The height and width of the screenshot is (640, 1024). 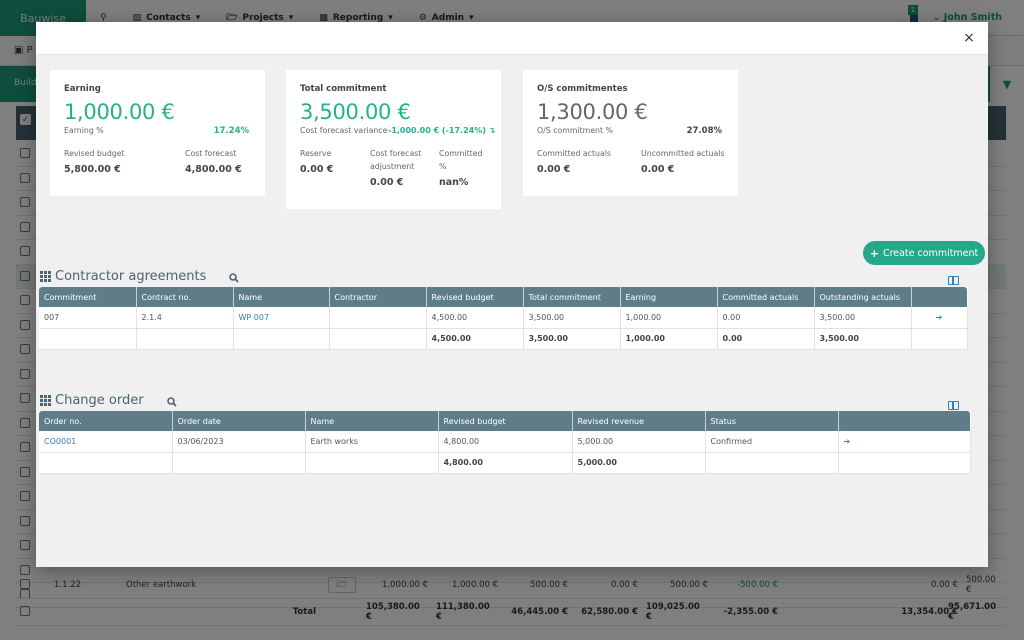 I want to click on outstanding-actuals-cell: 3,500.00, so click(x=863, y=318).